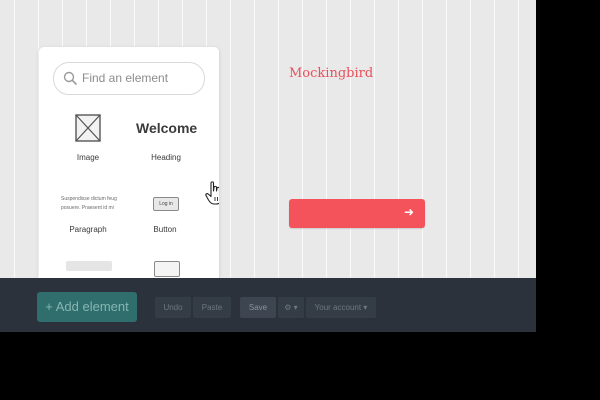  I want to click on button-sample: Log in, so click(166, 204).